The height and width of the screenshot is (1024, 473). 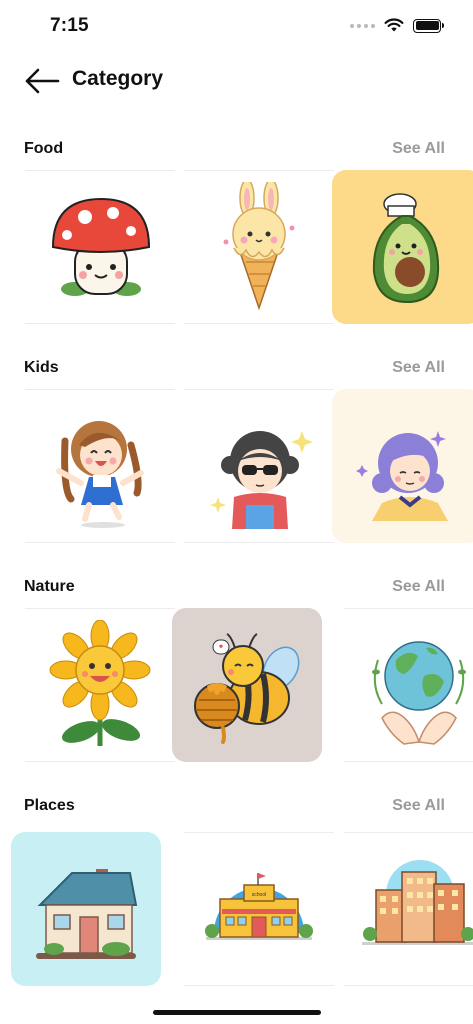 What do you see at coordinates (247, 688) in the screenshot?
I see `bee-honey-illustration` at bounding box center [247, 688].